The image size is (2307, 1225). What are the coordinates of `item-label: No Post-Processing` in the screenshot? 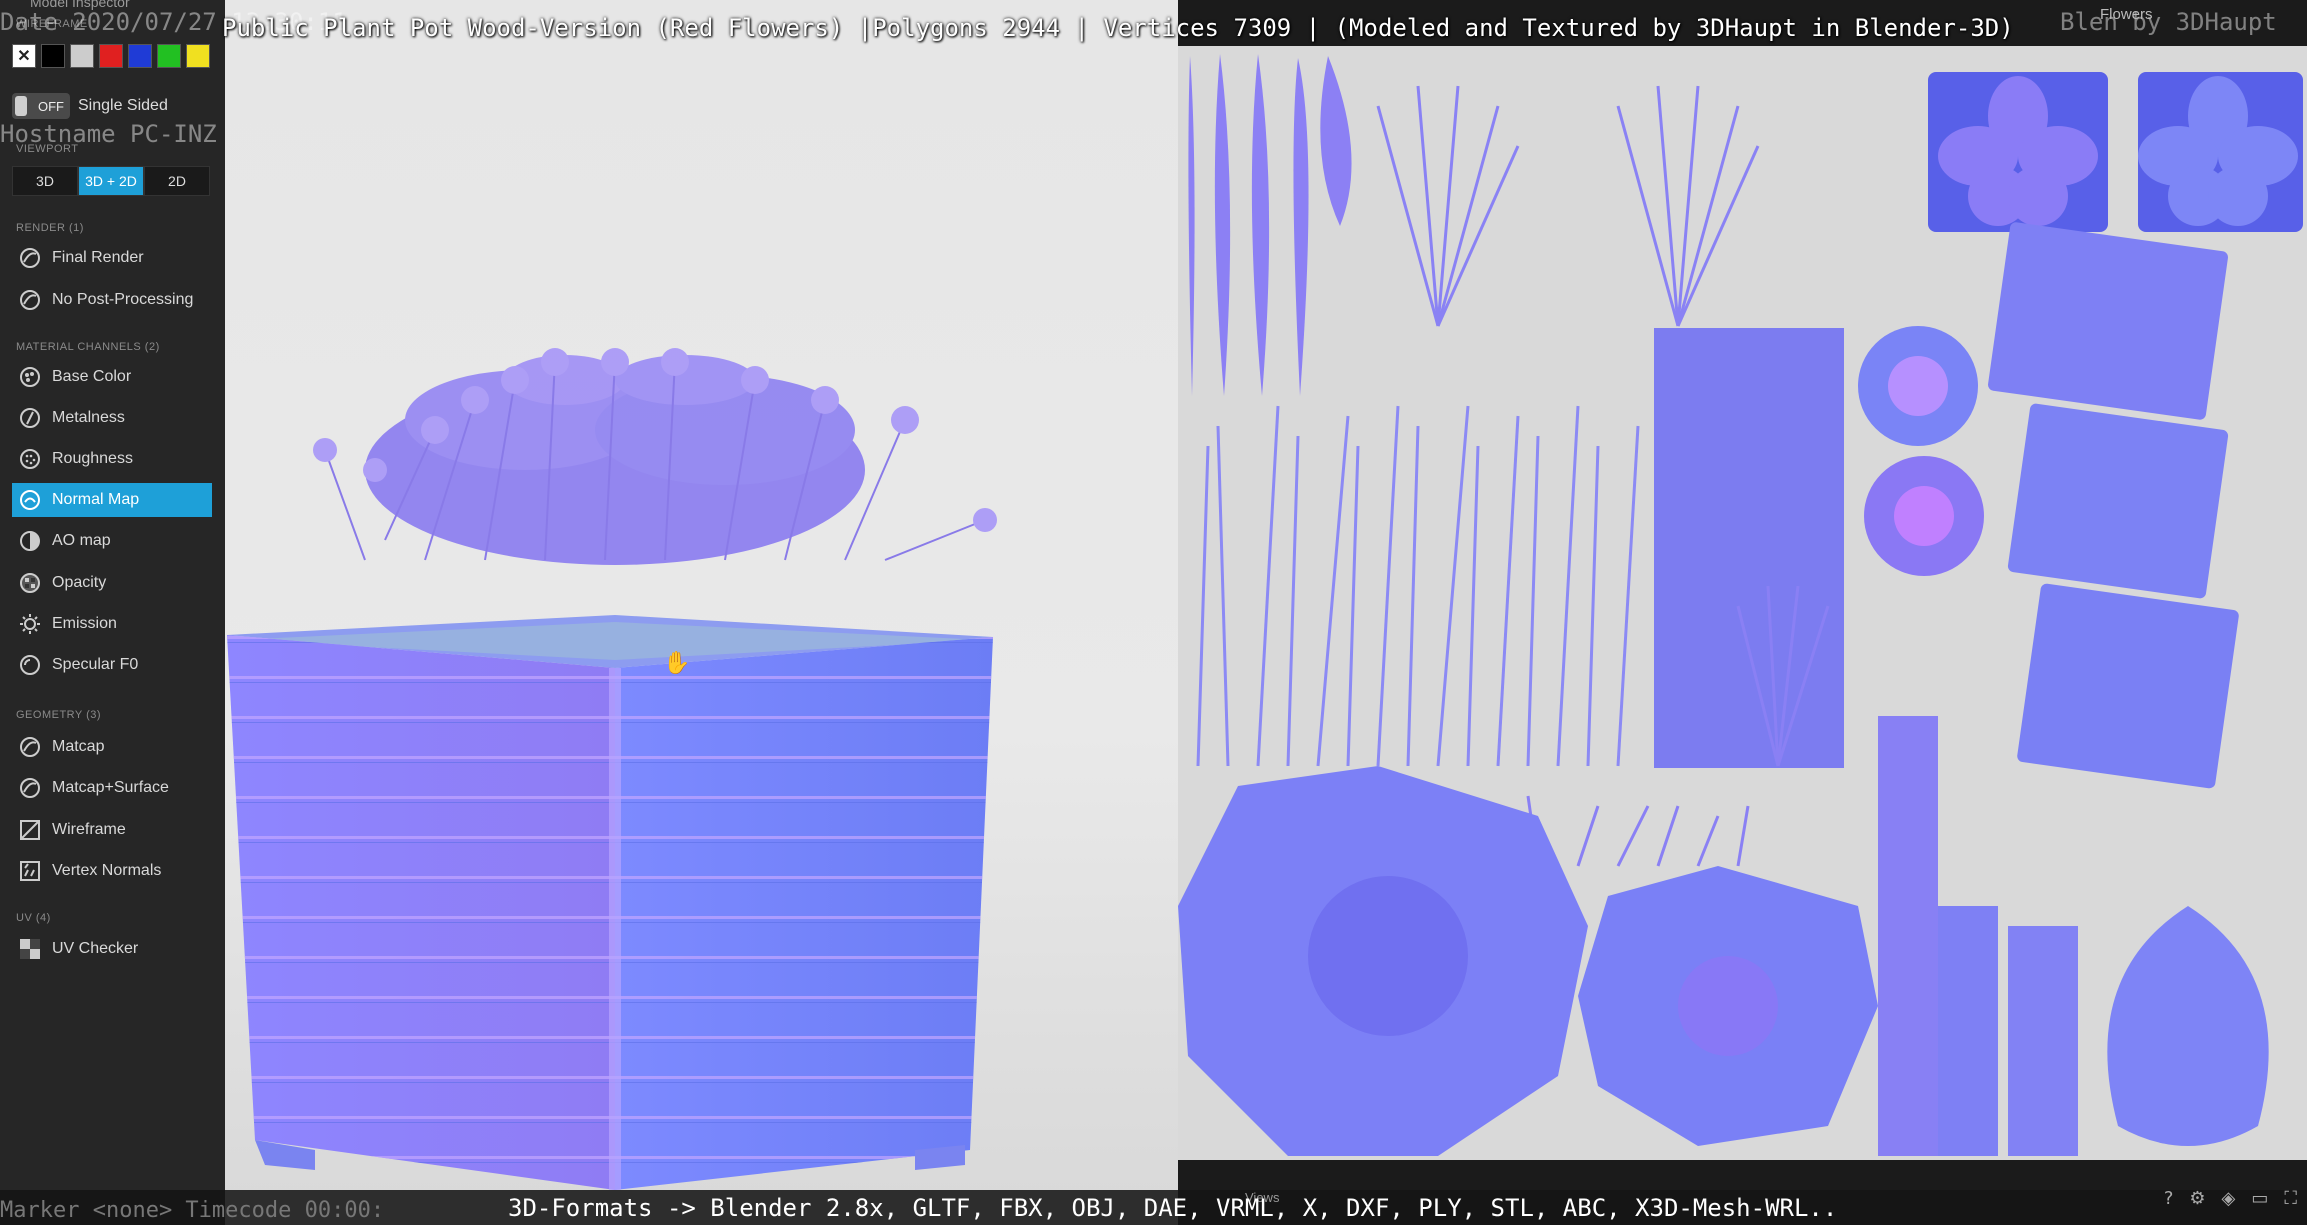 It's located at (123, 299).